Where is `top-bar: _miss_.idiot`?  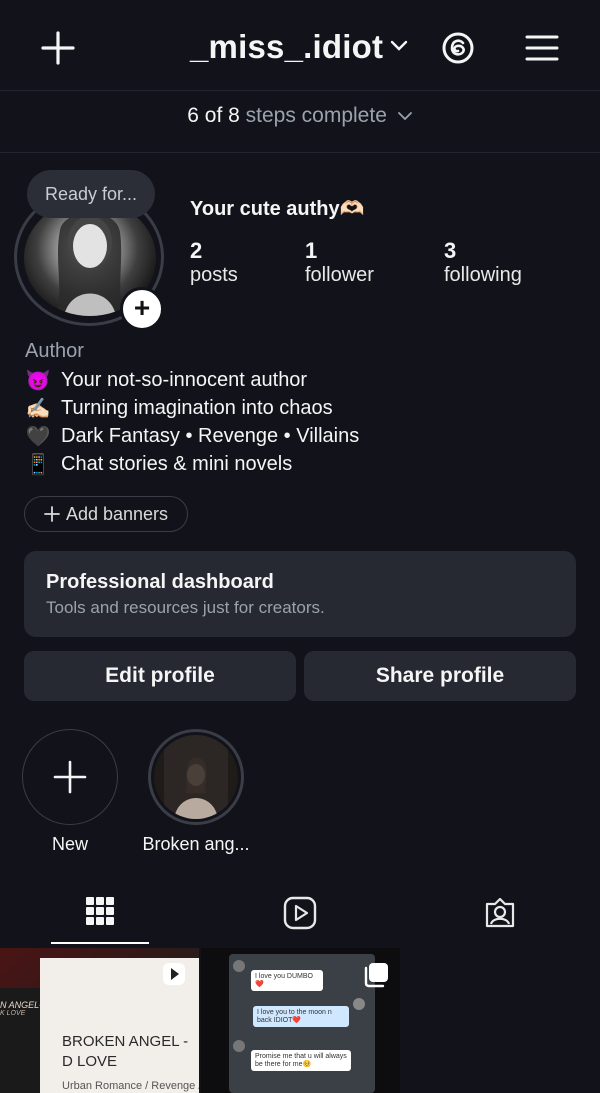
top-bar: _miss_.idiot is located at coordinates (300, 46).